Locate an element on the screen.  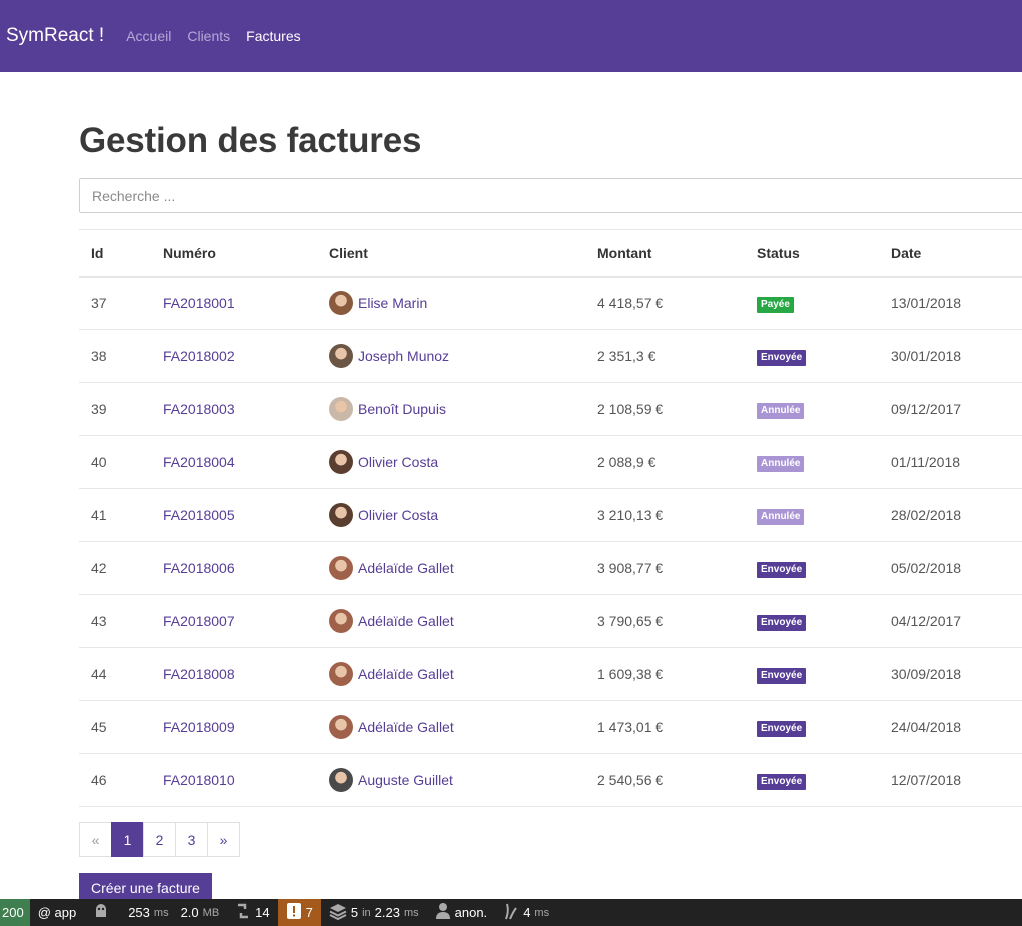
invoice-number-link: FA2018002 is located at coordinates (199, 356).